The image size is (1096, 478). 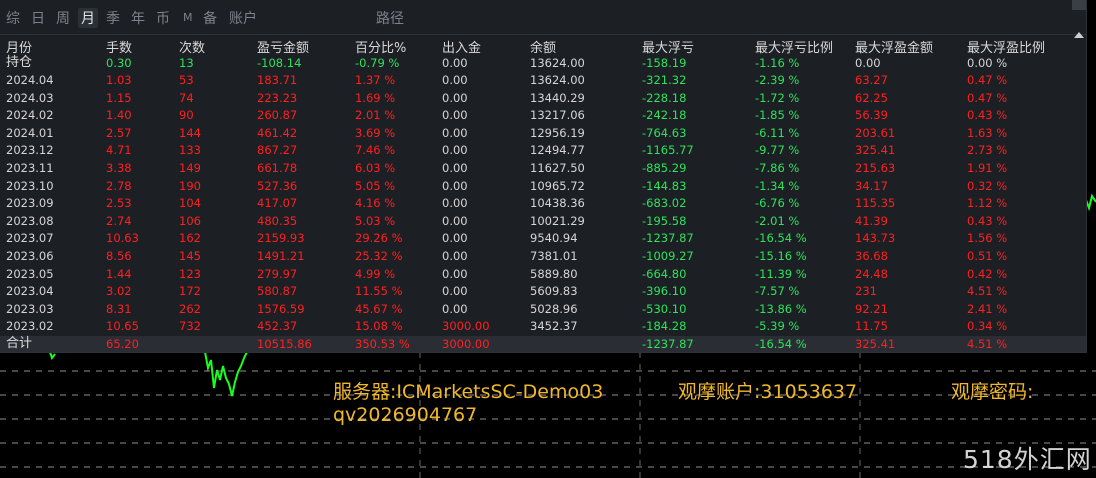 What do you see at coordinates (30, 308) in the screenshot?
I see `cell-month: 2023.03` at bounding box center [30, 308].